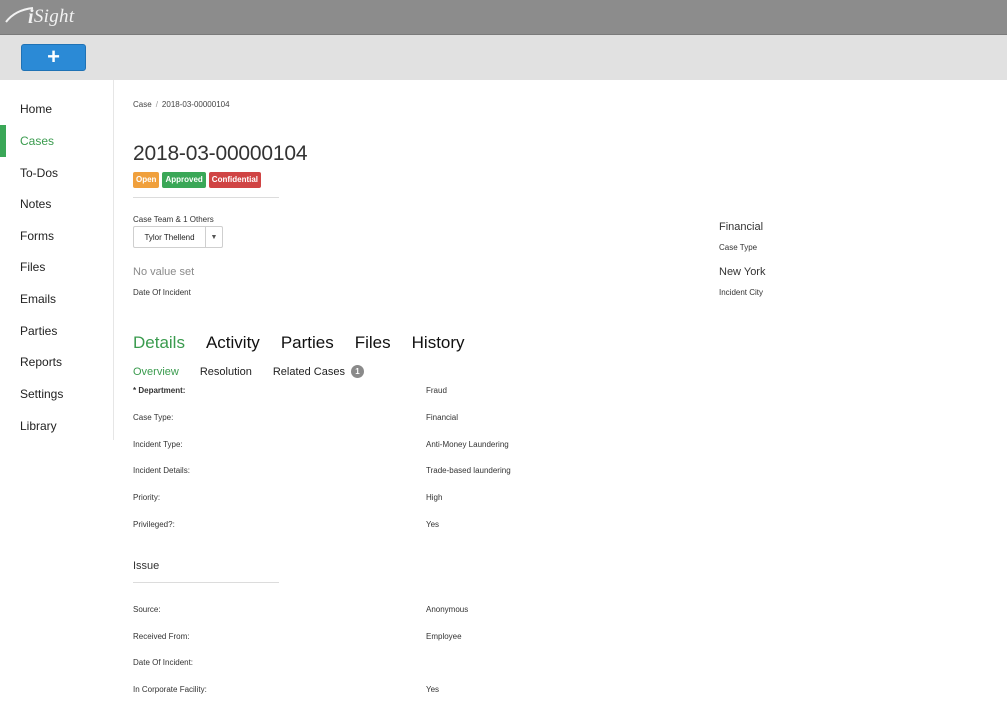 The width and height of the screenshot is (1007, 709). I want to click on breadcrumb: Case/2018-03-00000104, so click(181, 104).